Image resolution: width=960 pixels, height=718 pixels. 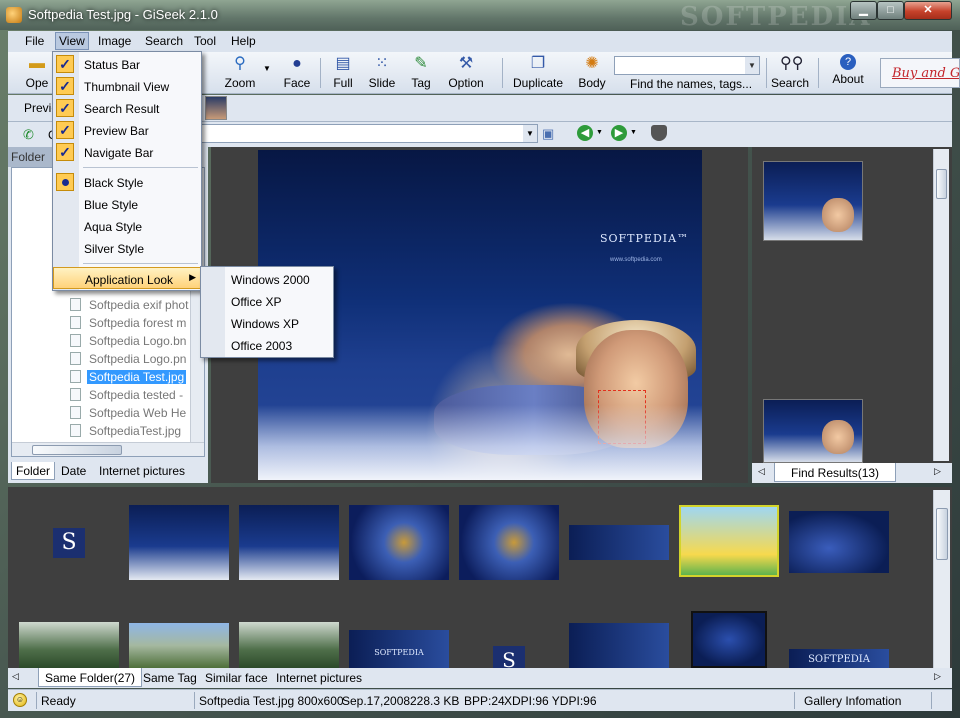 What do you see at coordinates (127, 86) in the screenshot?
I see `menu-item-thumbnail-view: ✓ Thumbnail View` at bounding box center [127, 86].